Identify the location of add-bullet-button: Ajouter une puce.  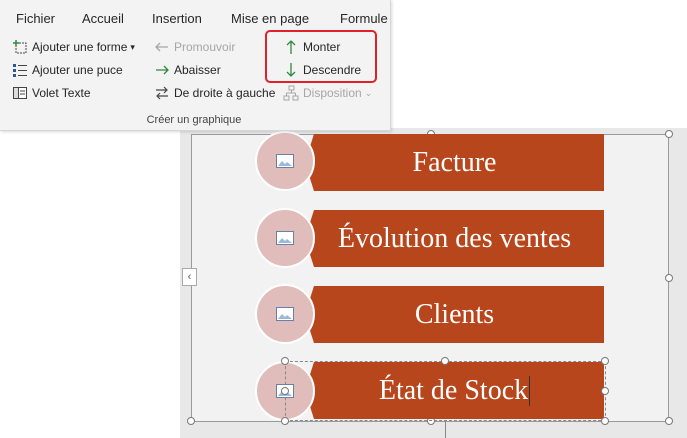
(67, 70).